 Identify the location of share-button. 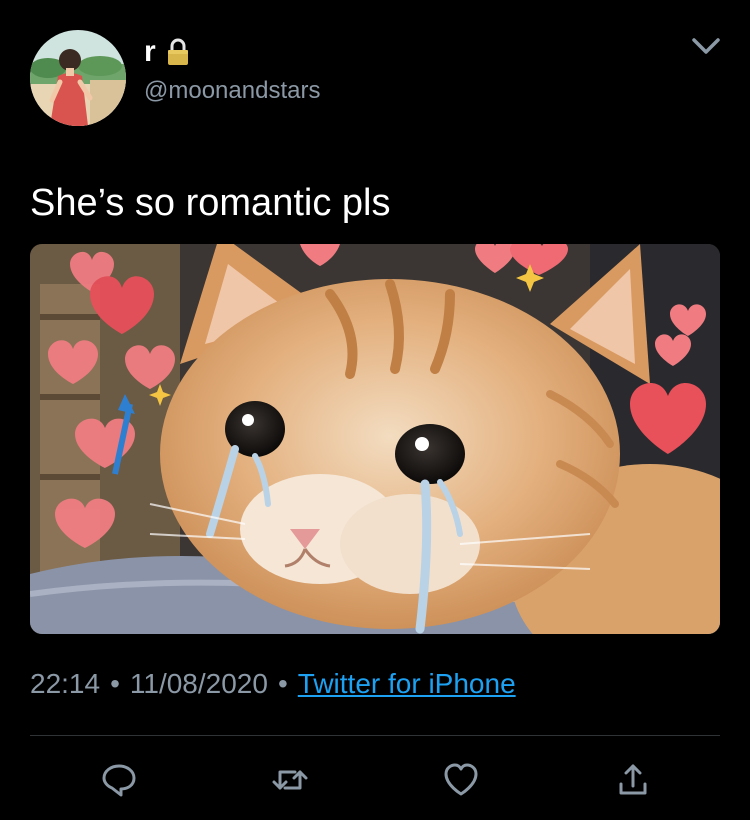
(633, 780).